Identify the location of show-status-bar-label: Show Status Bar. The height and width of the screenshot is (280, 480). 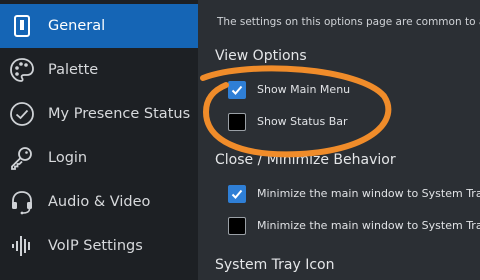
(302, 121).